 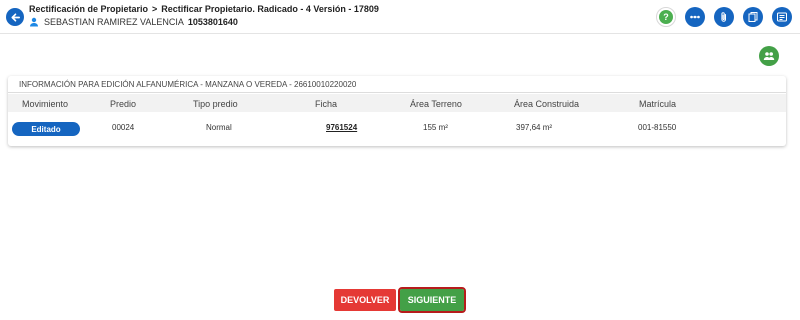 What do you see at coordinates (365, 300) in the screenshot?
I see `devolver-button: DEVOLVER` at bounding box center [365, 300].